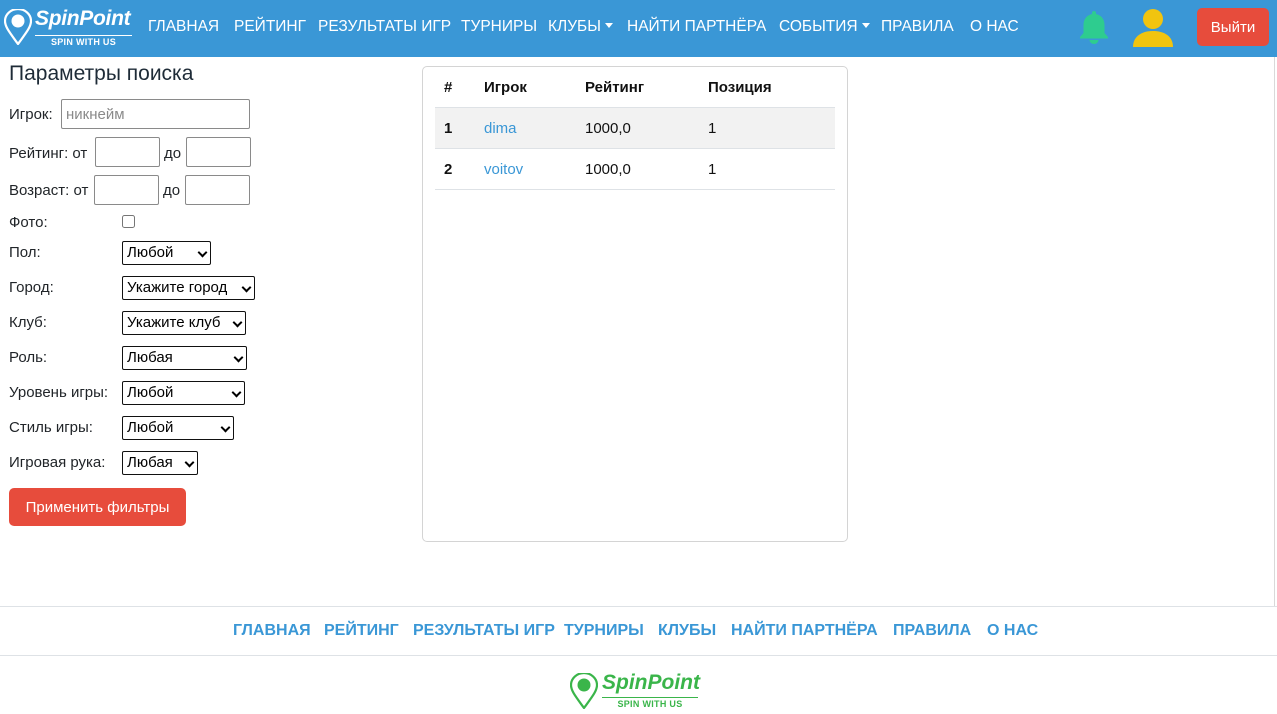 The image size is (1277, 714). I want to click on footer-link-tournaments: ТУРНИРЫ, so click(604, 631).